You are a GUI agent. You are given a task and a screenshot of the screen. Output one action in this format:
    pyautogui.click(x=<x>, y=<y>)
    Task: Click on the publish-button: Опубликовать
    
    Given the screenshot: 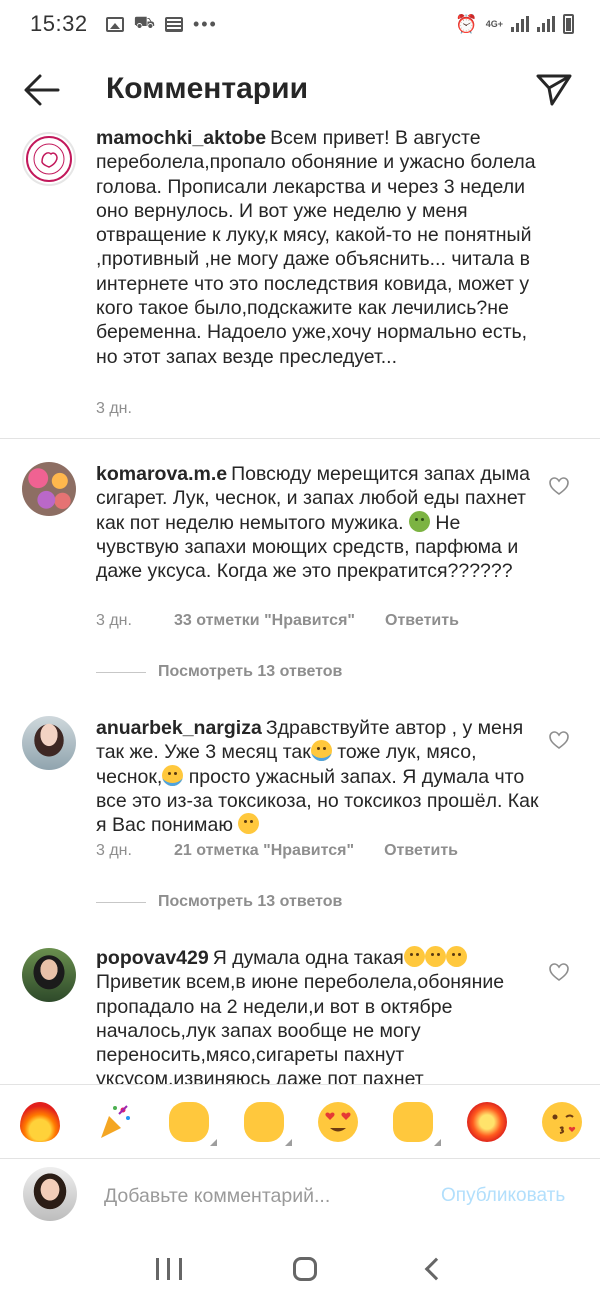 What is the action you would take?
    pyautogui.click(x=503, y=1196)
    